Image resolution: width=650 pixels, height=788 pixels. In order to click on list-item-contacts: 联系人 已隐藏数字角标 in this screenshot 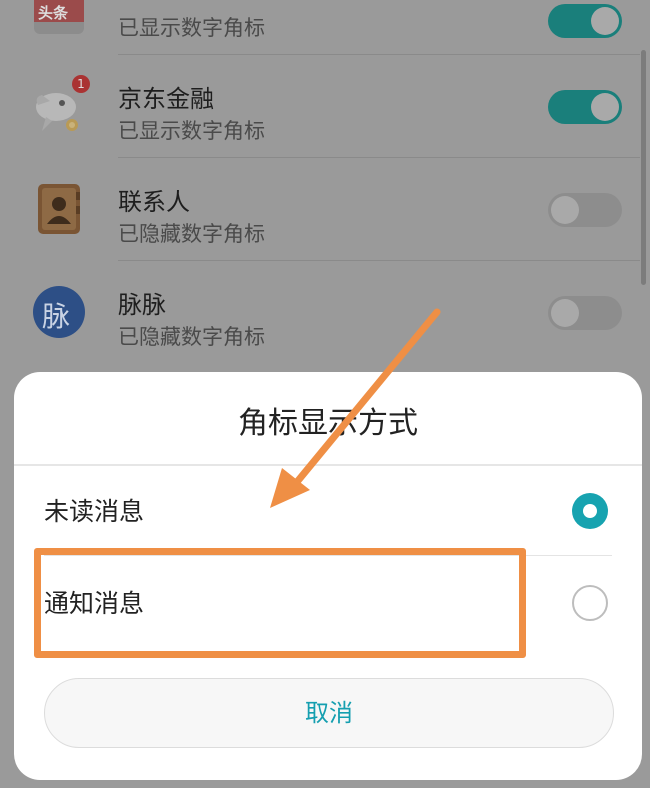, I will do `click(320, 209)`.